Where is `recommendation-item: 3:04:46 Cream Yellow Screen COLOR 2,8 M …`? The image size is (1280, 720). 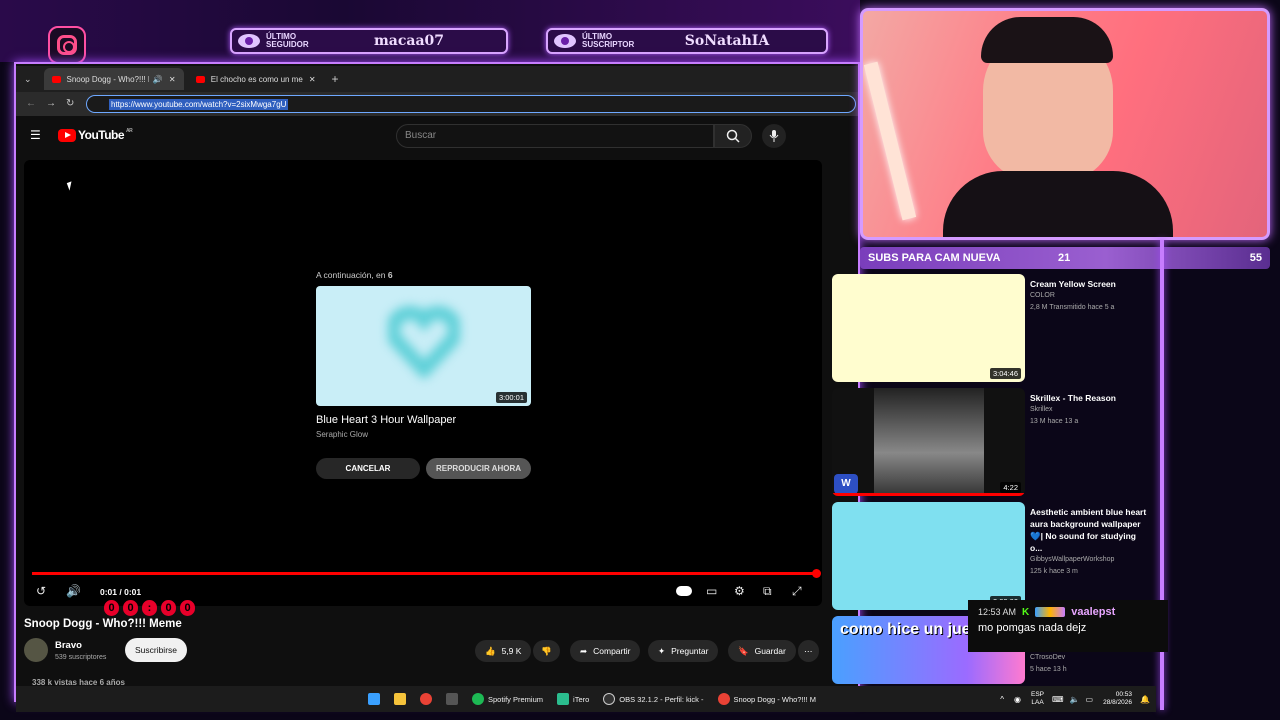
recommendation-item: 3:04:46 Cream Yellow Screen COLOR 2,8 M … is located at coordinates (992, 329).